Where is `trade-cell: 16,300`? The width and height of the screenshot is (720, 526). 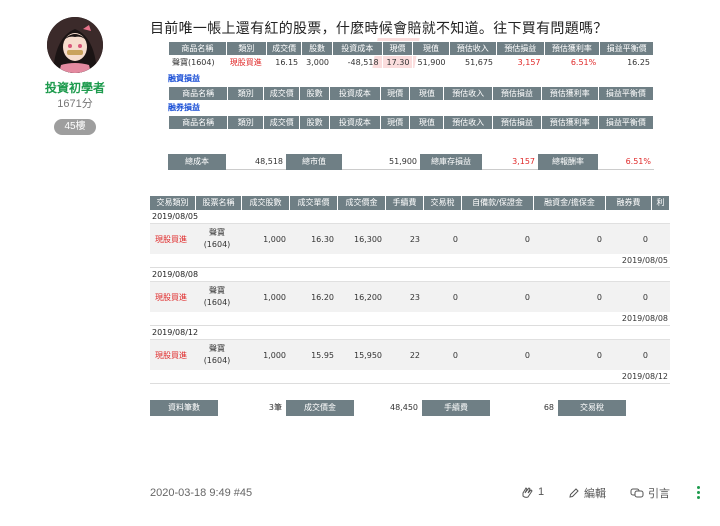
trade-cell: 16,300 is located at coordinates (368, 239).